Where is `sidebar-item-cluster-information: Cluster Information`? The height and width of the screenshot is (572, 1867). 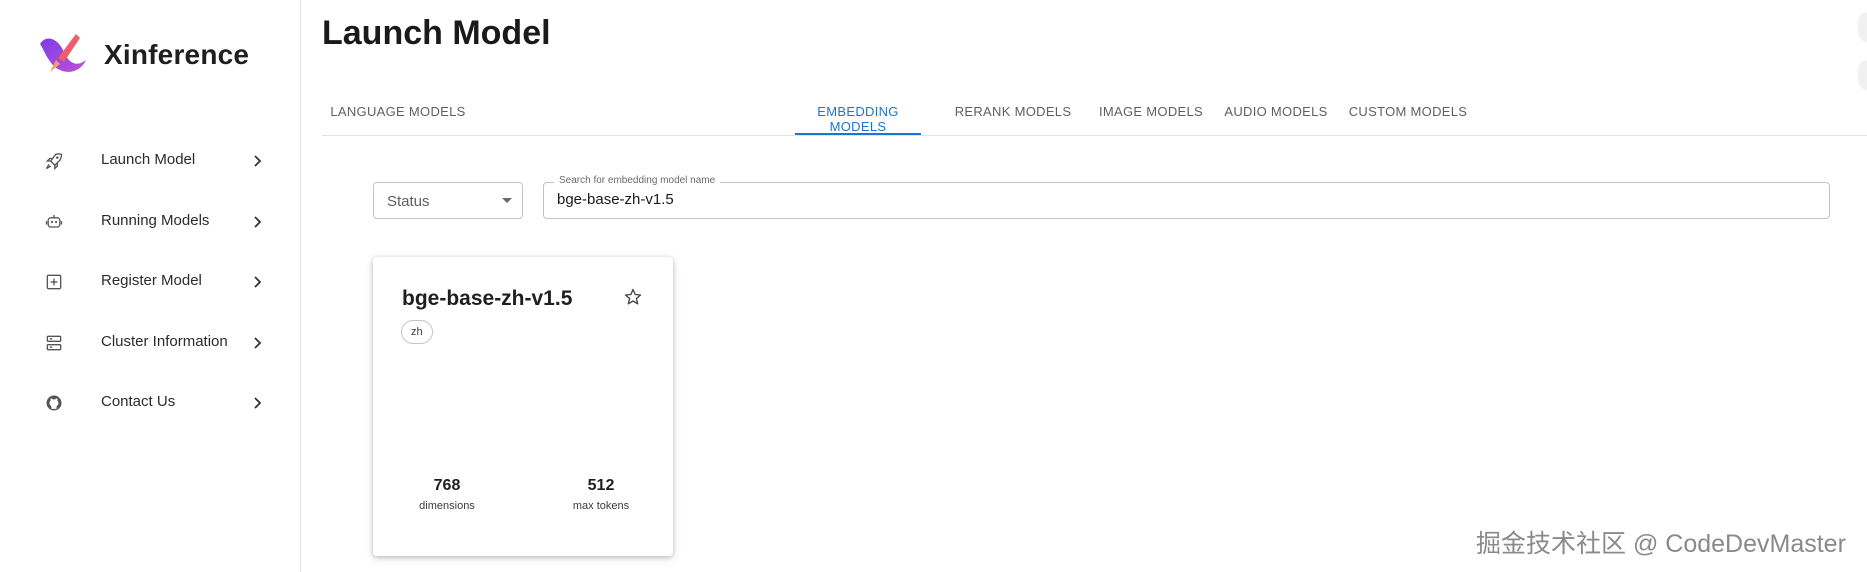 sidebar-item-cluster-information: Cluster Information is located at coordinates (150, 343).